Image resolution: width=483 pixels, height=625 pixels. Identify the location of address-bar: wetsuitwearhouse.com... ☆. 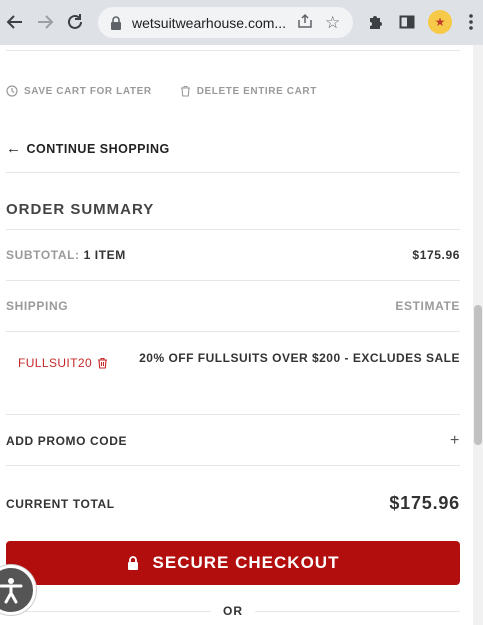
(225, 22).